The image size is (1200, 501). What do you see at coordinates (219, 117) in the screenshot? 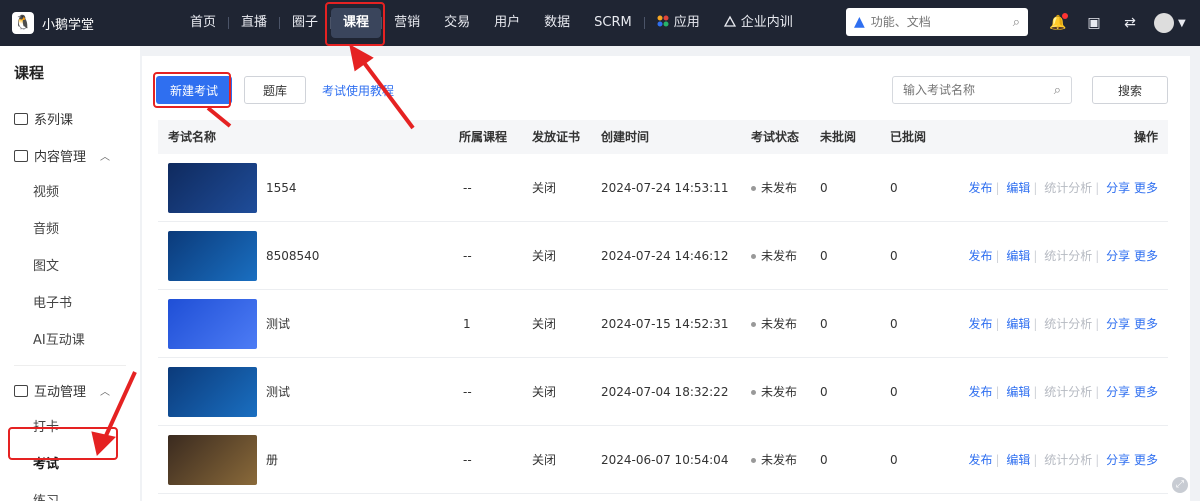
I see `arrow-to-new-exam` at bounding box center [219, 117].